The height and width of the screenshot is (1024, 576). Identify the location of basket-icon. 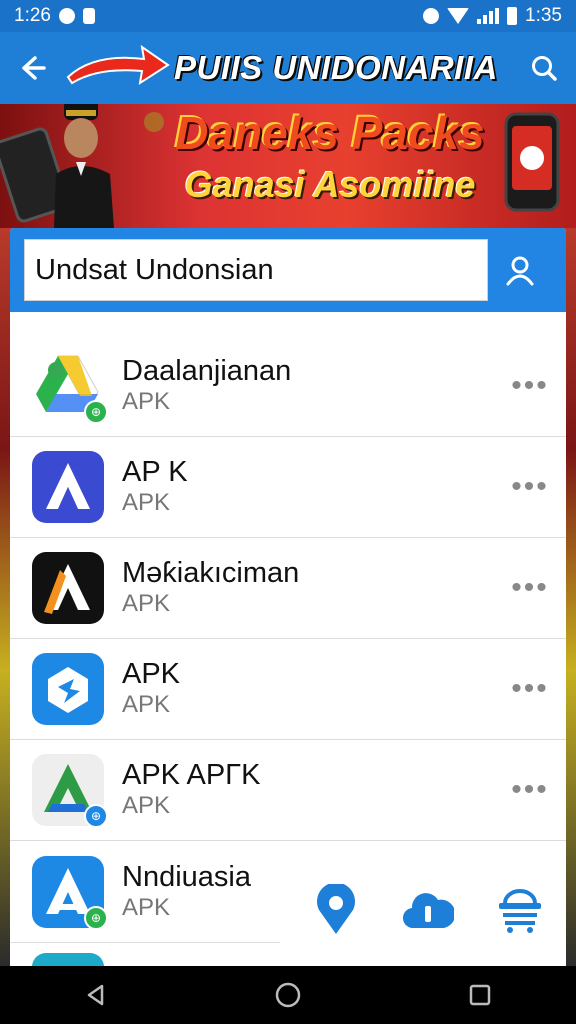
(520, 911).